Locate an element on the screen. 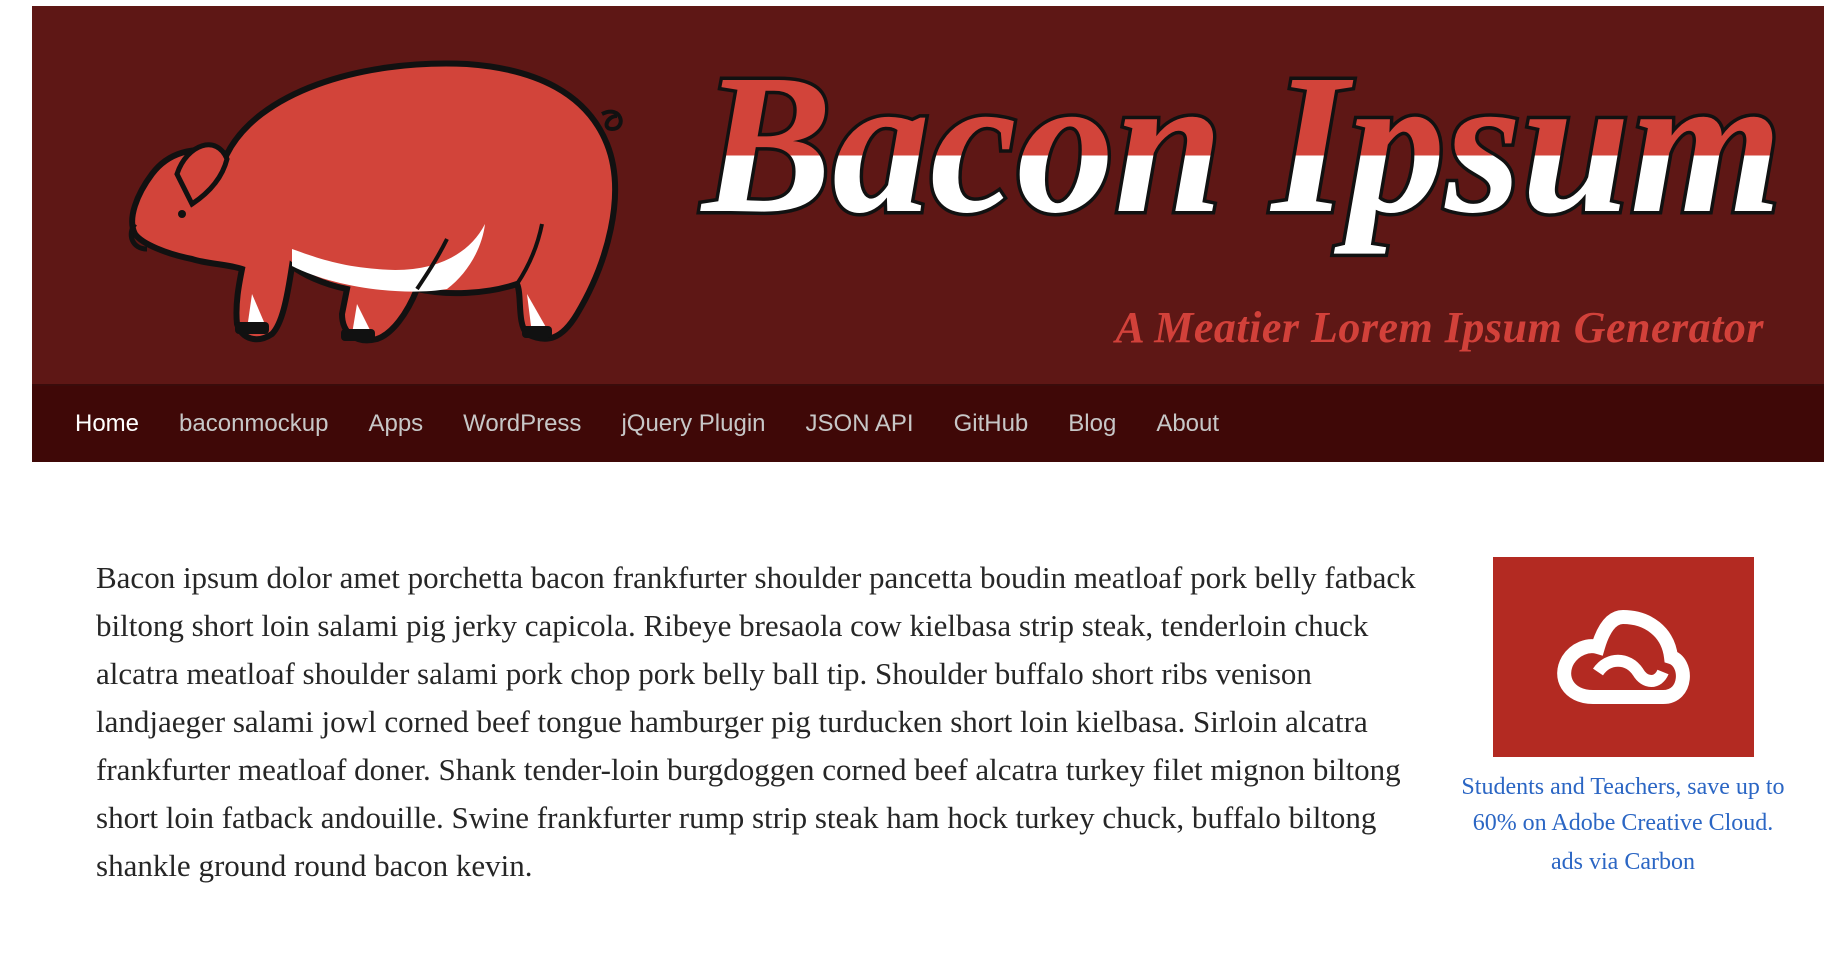 The image size is (1826, 960). nav-wordpress: WordPress is located at coordinates (522, 424).